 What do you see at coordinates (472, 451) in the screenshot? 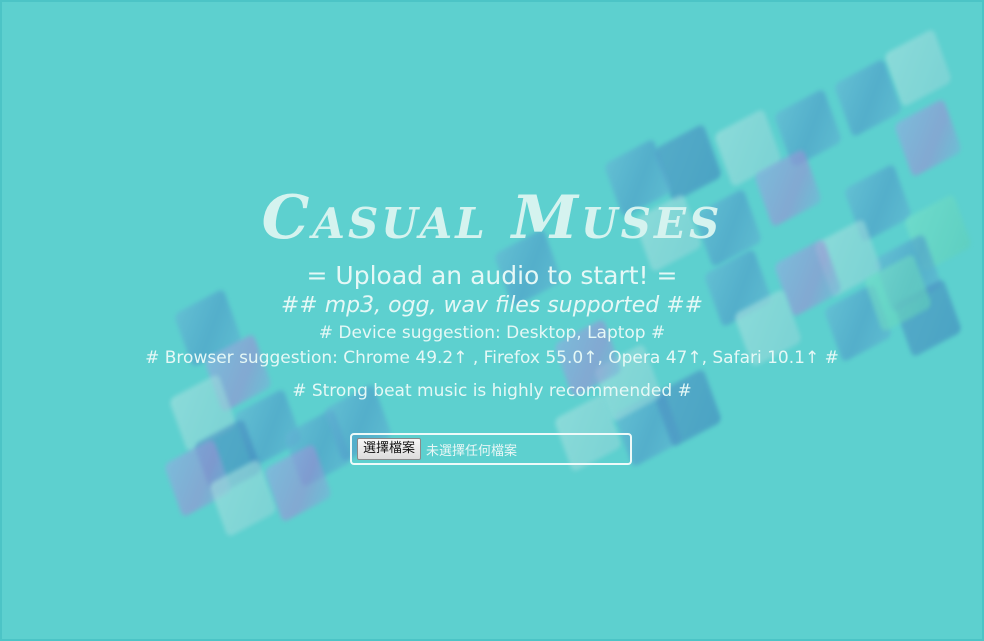
I see `file-status-text: 未選擇任何檔案` at bounding box center [472, 451].